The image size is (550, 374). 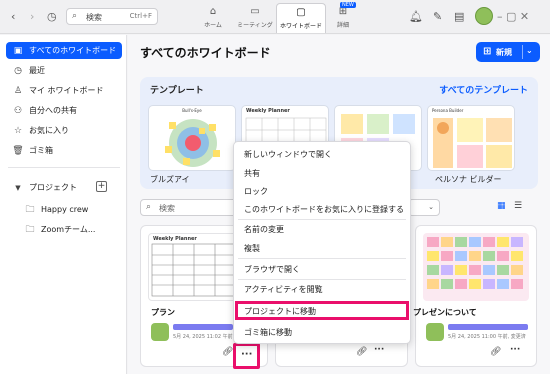 I want to click on sort-select: ⌄, so click(x=424, y=207).